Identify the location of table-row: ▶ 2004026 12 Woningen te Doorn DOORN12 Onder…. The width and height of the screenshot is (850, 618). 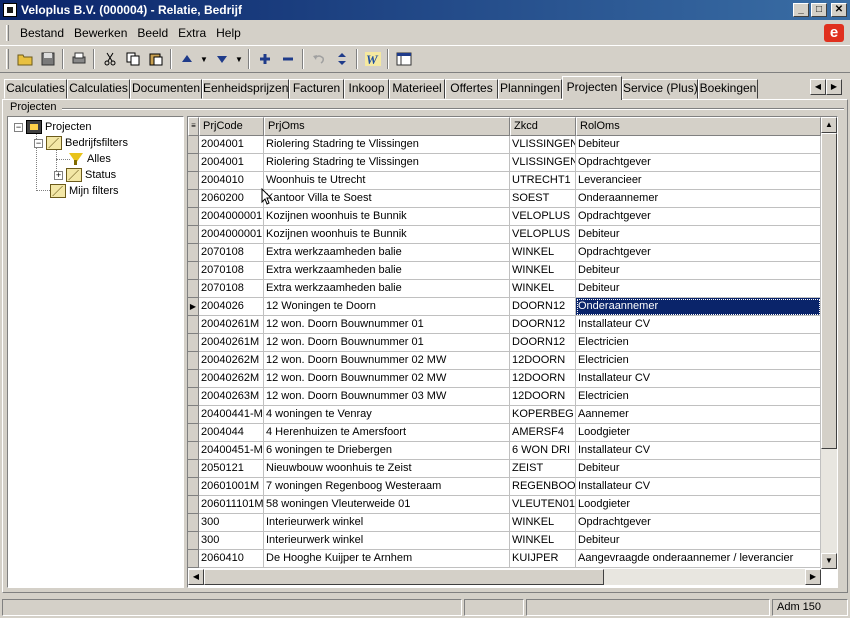
(504, 307).